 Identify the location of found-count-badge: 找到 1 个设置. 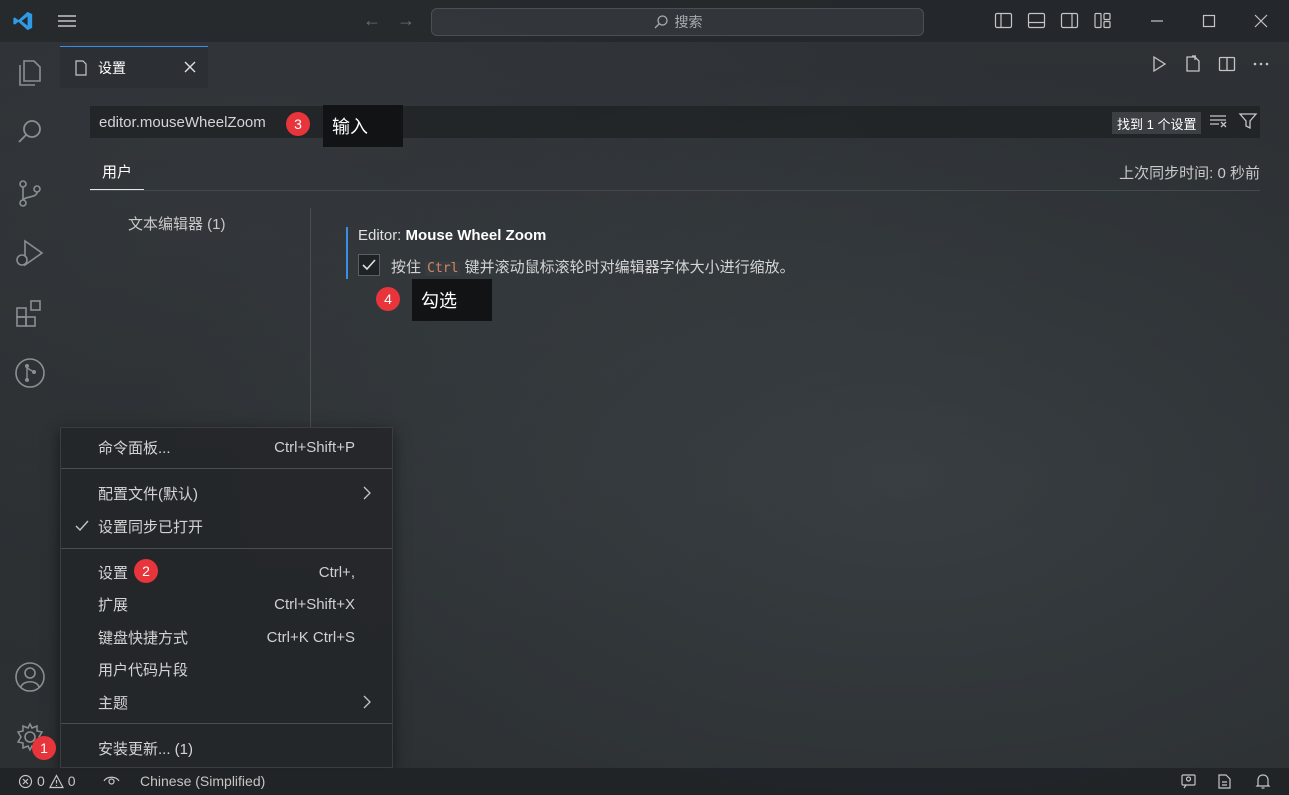
(1157, 123).